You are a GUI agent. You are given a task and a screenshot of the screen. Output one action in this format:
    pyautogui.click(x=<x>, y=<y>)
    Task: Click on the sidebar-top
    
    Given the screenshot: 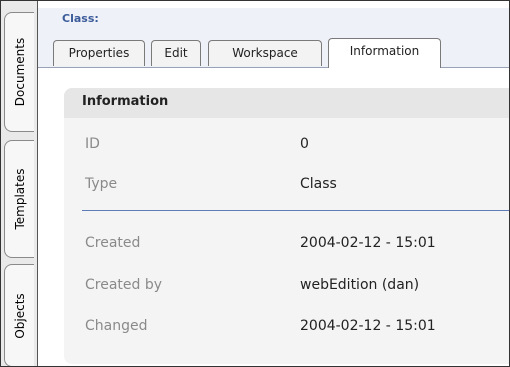 What is the action you would take?
    pyautogui.click(x=18, y=4)
    